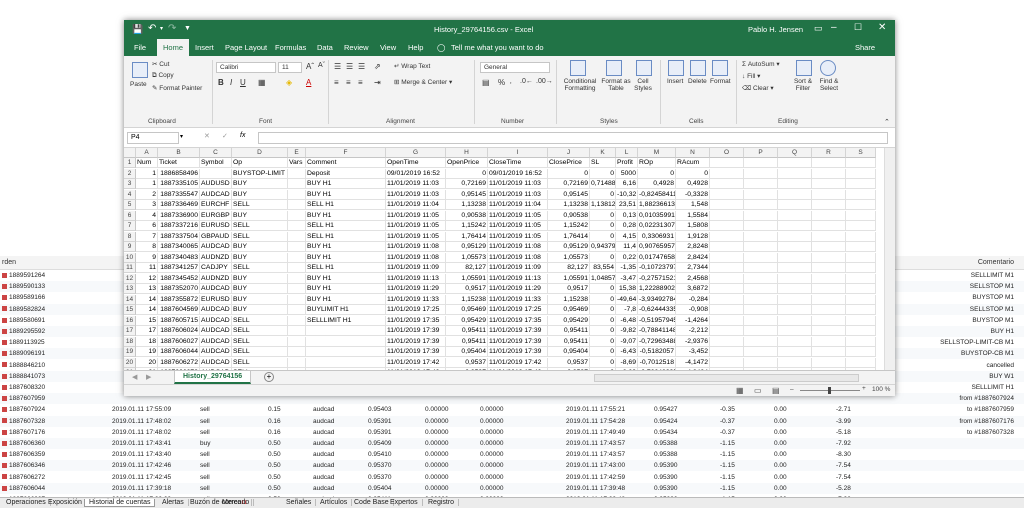 The height and width of the screenshot is (508, 1024). I want to click on cell: 1,88236613, so click(657, 205).